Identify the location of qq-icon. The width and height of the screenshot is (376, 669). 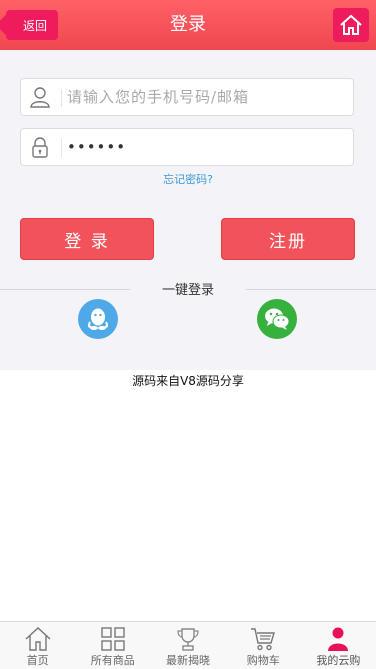
(98, 319).